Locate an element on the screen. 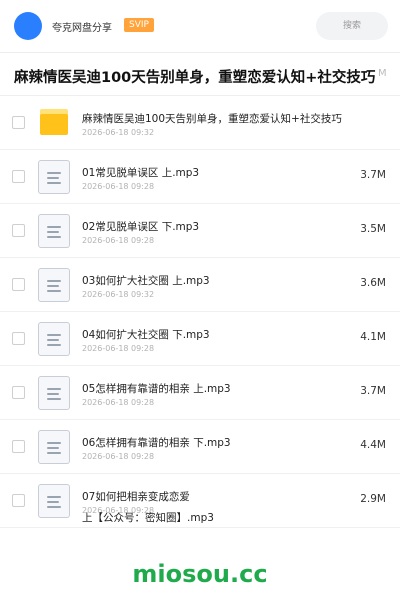 The height and width of the screenshot is (600, 400). file-name: 05怎样拥有靠谱的相亲 上.mp3 is located at coordinates (156, 389).